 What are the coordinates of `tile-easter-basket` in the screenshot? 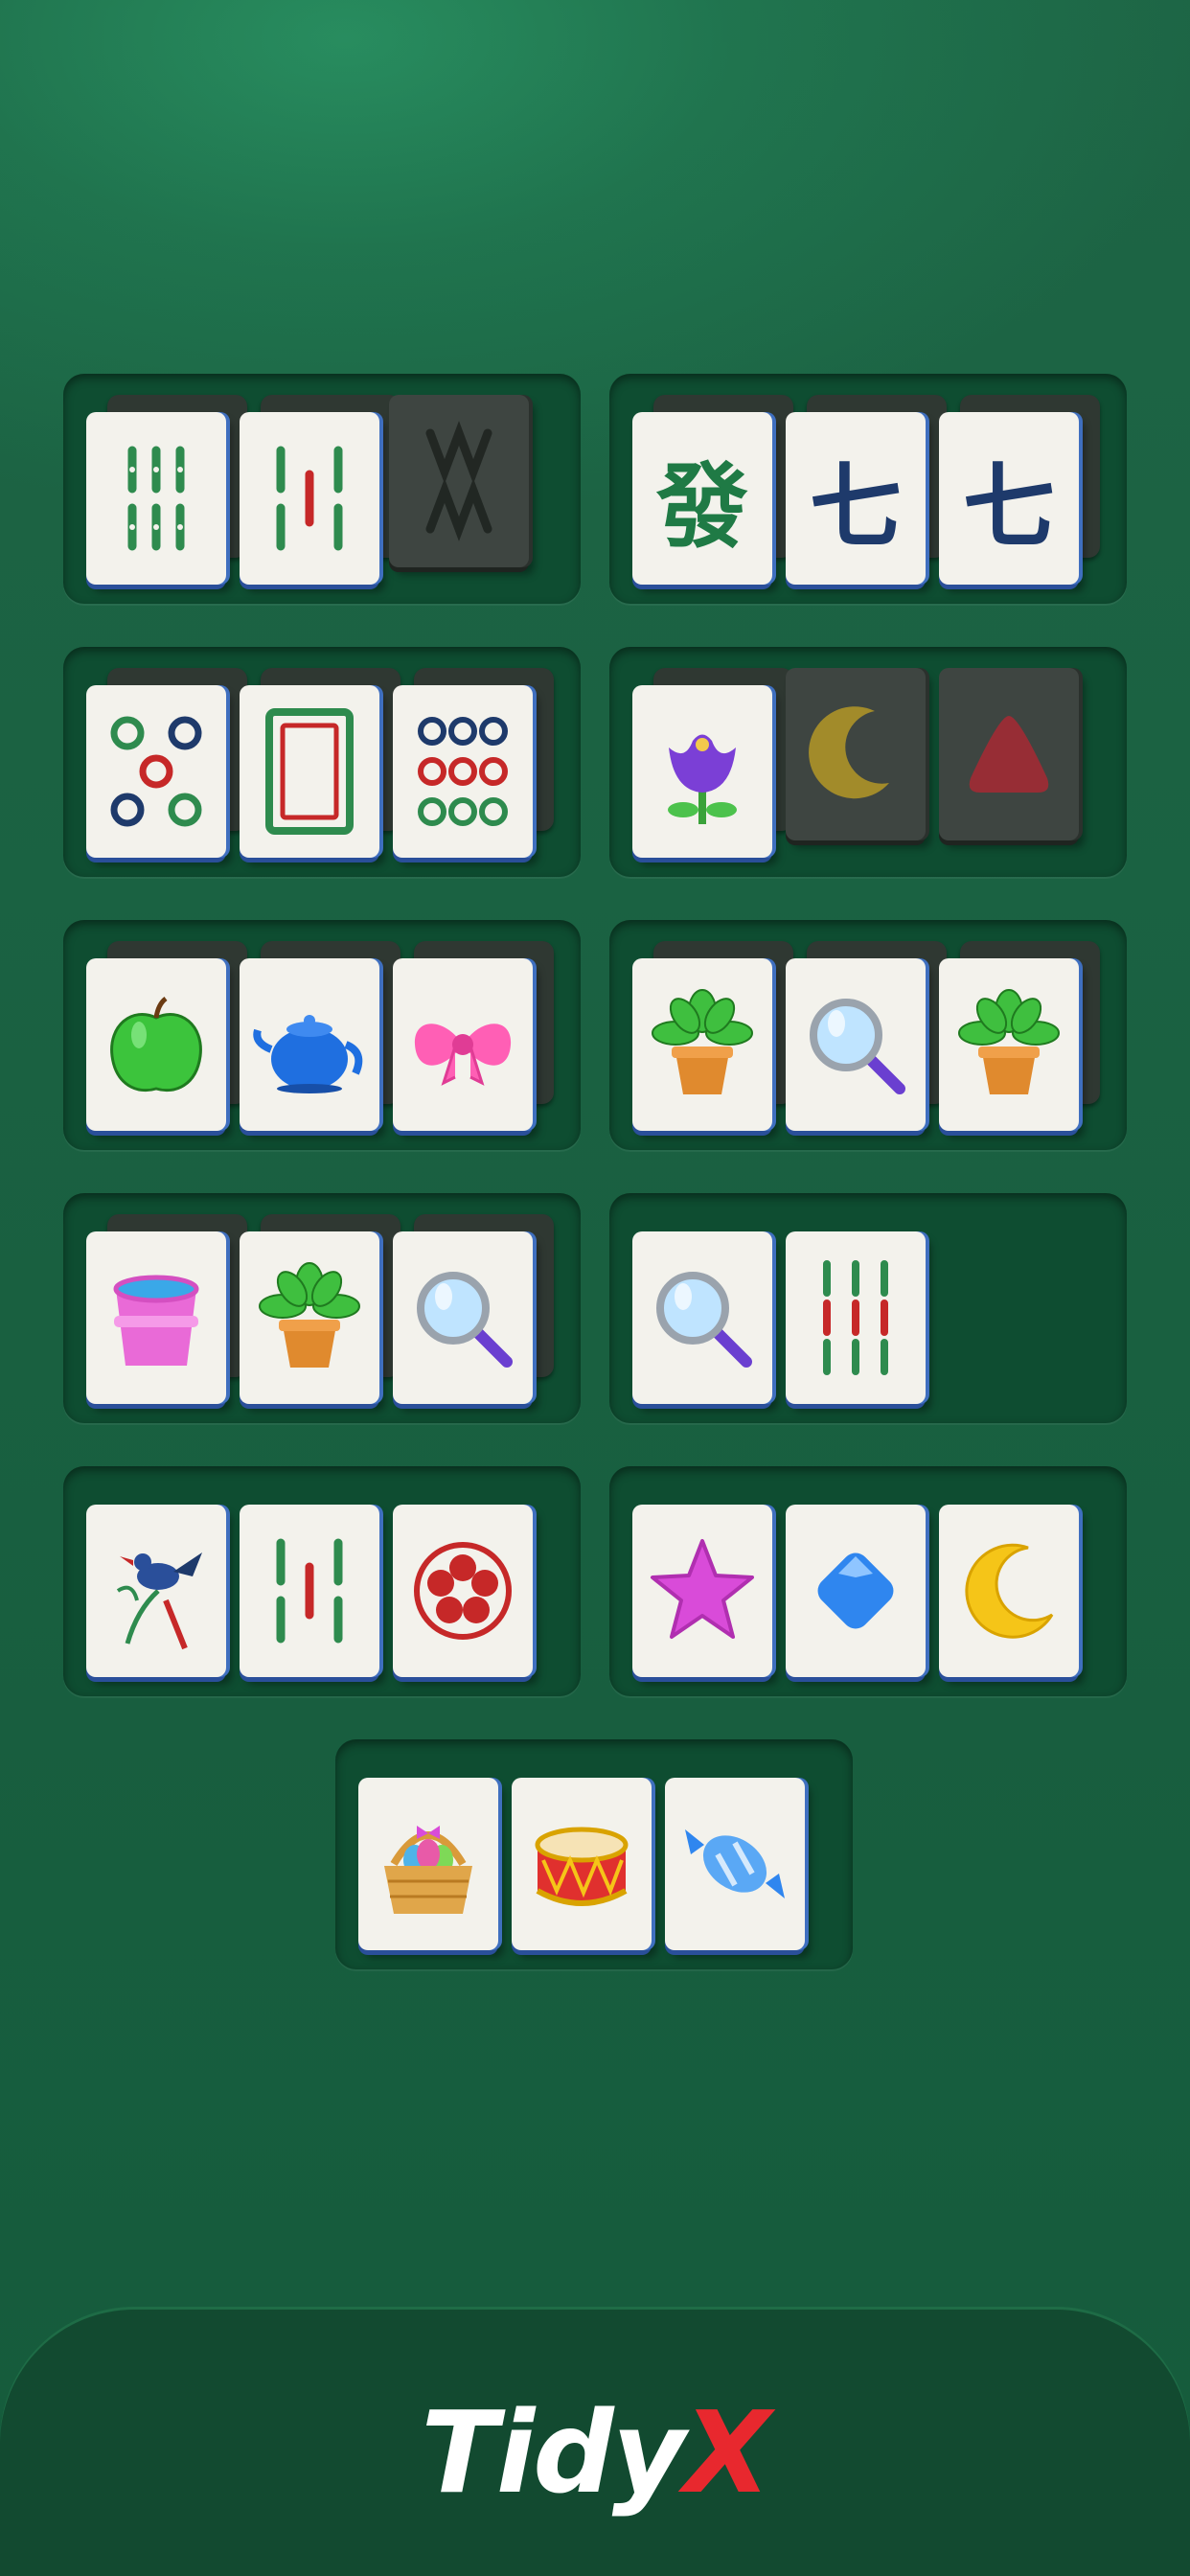 It's located at (428, 1864).